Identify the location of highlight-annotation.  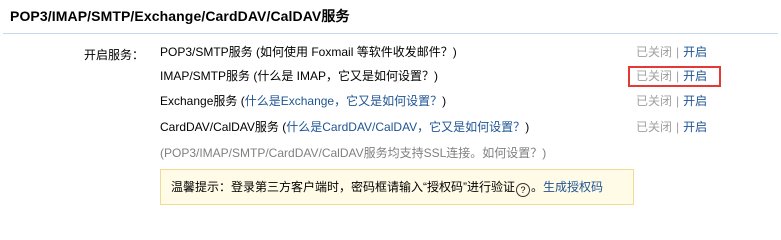
(674, 76).